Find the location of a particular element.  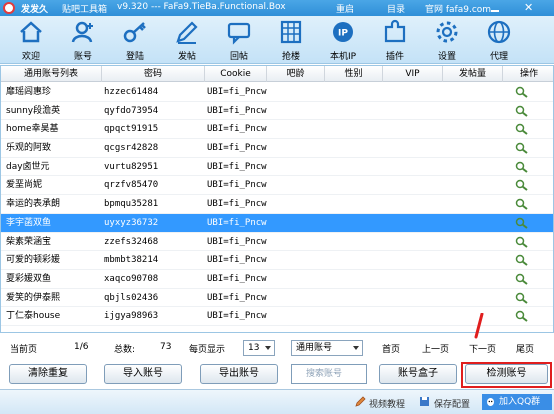

close-button: ✕ is located at coordinates (528, 7).